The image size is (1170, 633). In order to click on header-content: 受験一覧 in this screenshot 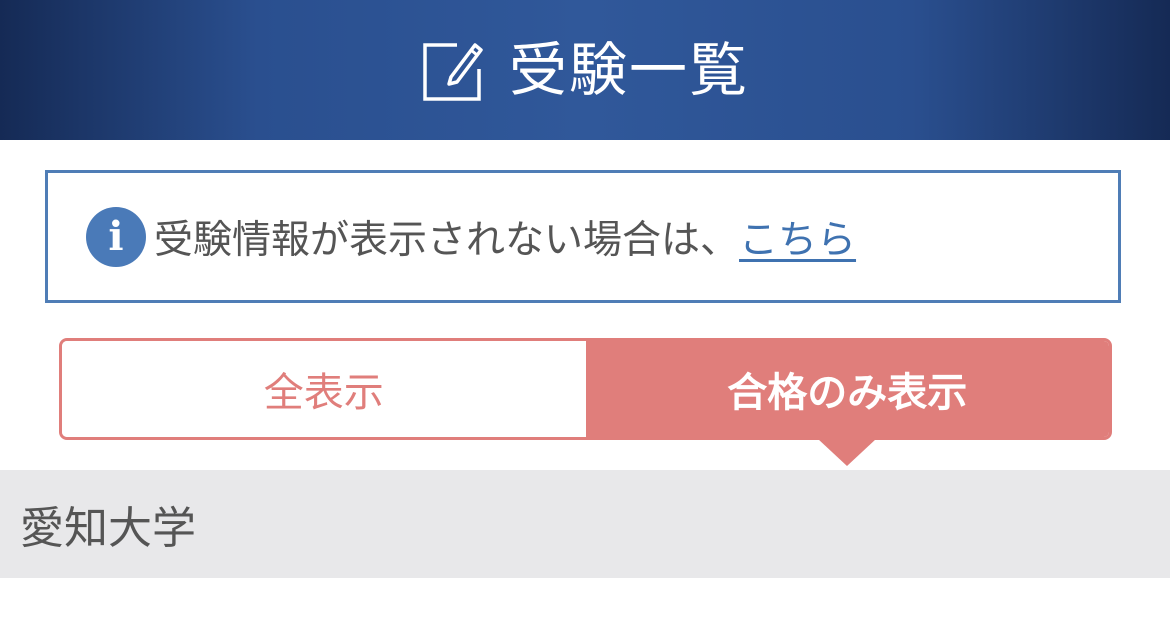, I will do `click(585, 70)`.